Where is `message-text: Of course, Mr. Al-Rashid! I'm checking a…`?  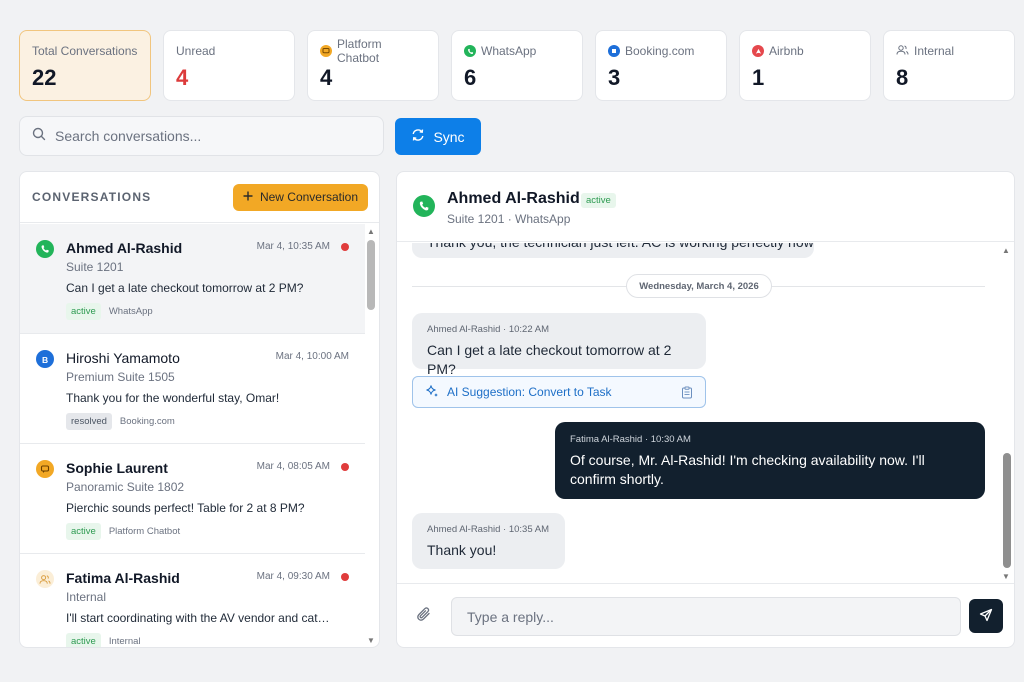 message-text: Of course, Mr. Al-Rashid! I'm checking a… is located at coordinates (747, 469).